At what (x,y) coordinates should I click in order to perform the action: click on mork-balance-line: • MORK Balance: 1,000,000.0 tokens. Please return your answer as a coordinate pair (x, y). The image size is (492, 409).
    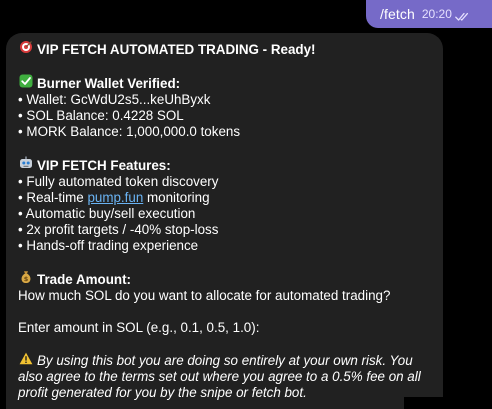
    Looking at the image, I should click on (129, 131).